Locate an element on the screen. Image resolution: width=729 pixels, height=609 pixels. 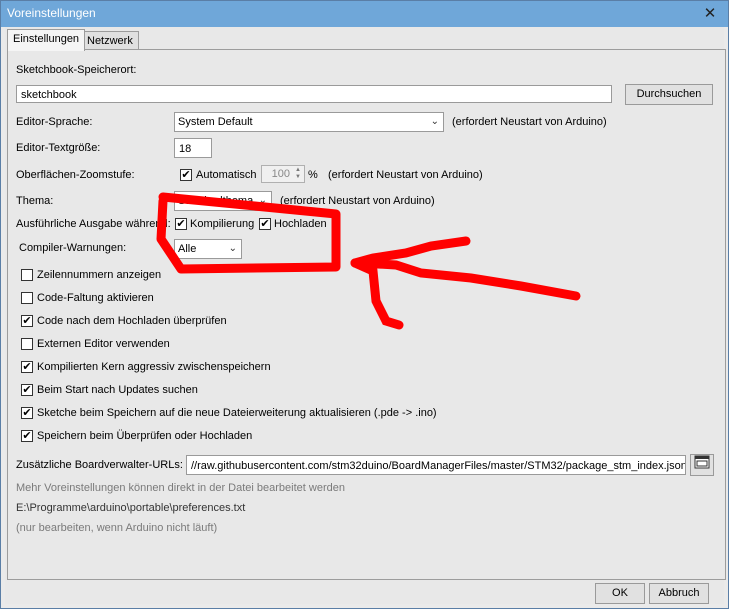
text-size-input: 18 is located at coordinates (193, 148).